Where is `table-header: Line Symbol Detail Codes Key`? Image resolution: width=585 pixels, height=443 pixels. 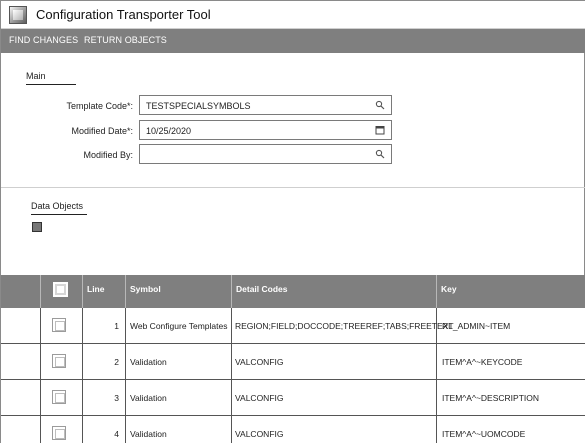 table-header: Line Symbol Detail Codes Key is located at coordinates (293, 291).